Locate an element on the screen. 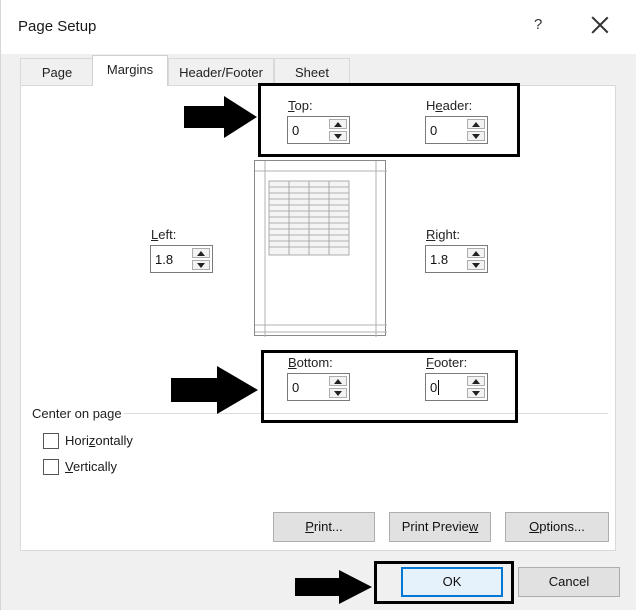 The width and height of the screenshot is (636, 610). help-button: ? is located at coordinates (538, 24).